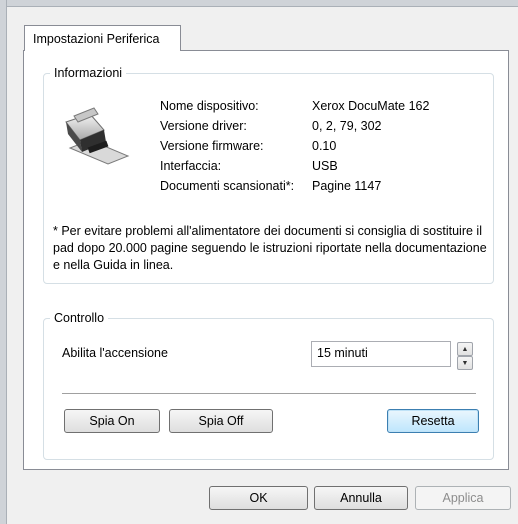 The image size is (518, 524). Describe the element at coordinates (79, 318) in the screenshot. I see `control-legend: Controllo` at that location.